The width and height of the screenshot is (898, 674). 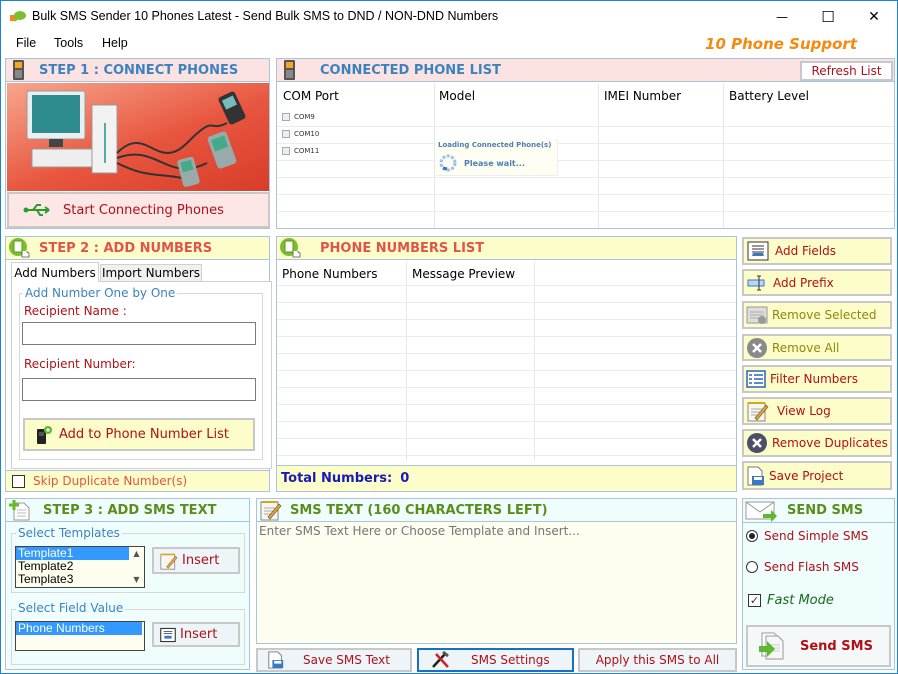 I want to click on brand-label: 10 Phone Support, so click(x=781, y=44).